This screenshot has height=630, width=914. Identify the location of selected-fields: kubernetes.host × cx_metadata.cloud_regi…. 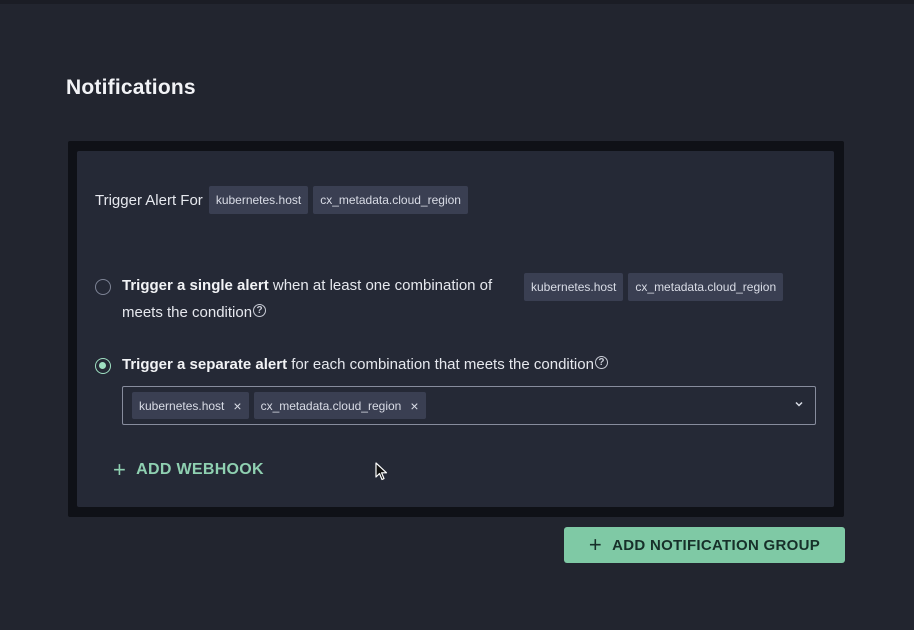
(279, 405).